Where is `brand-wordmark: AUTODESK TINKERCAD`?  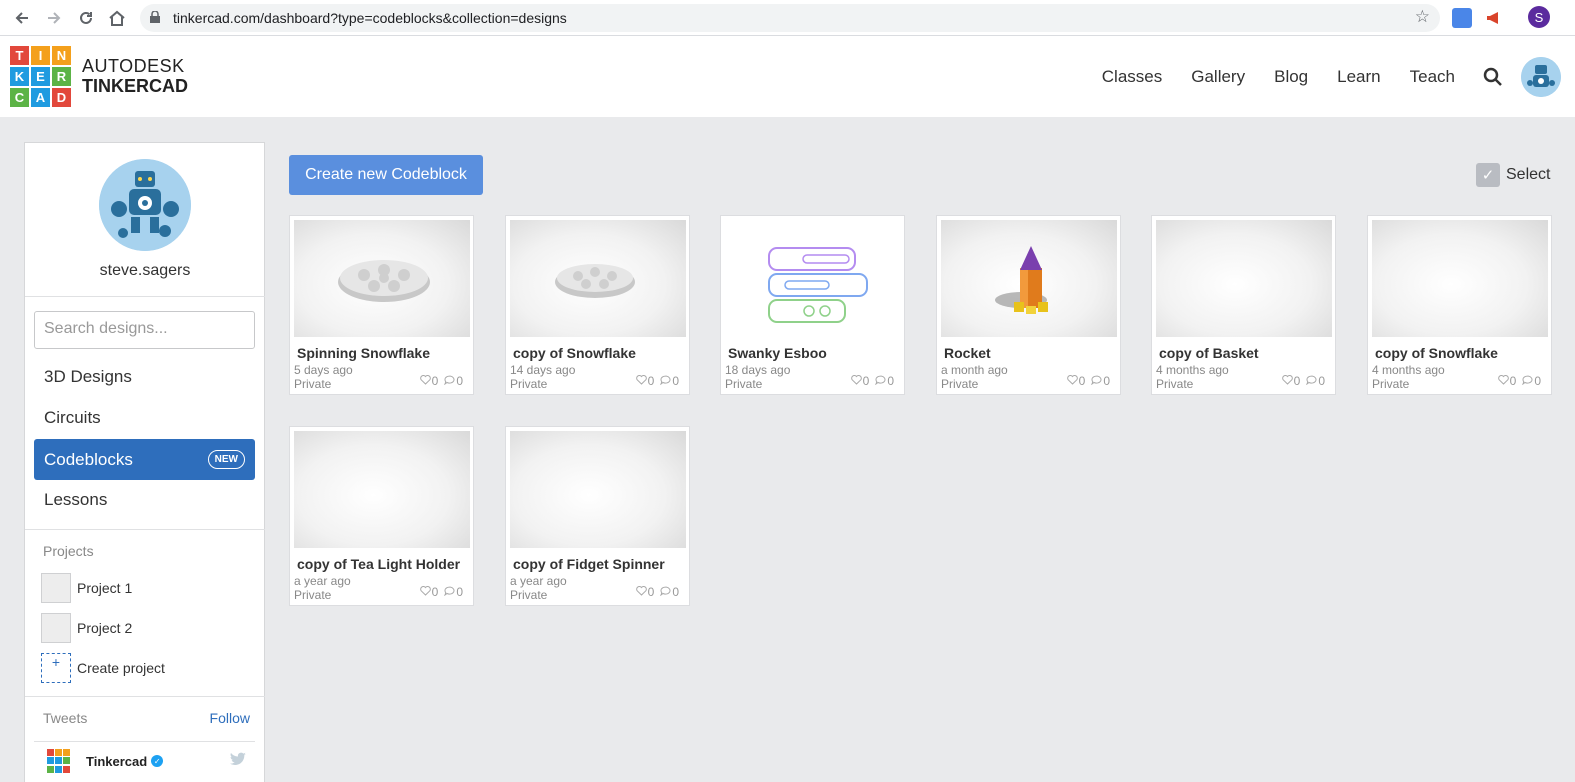 brand-wordmark: AUTODESK TINKERCAD is located at coordinates (135, 76).